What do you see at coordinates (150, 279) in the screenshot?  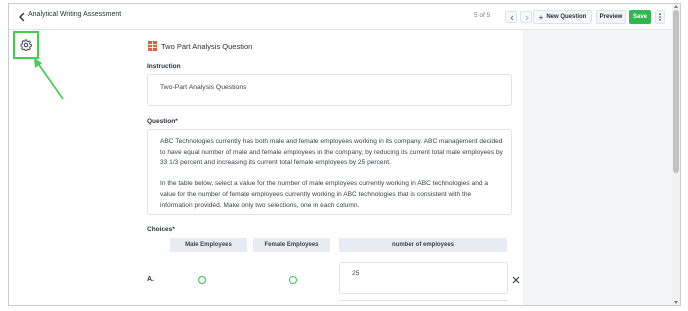 I see `choice-row-label: A.` at bounding box center [150, 279].